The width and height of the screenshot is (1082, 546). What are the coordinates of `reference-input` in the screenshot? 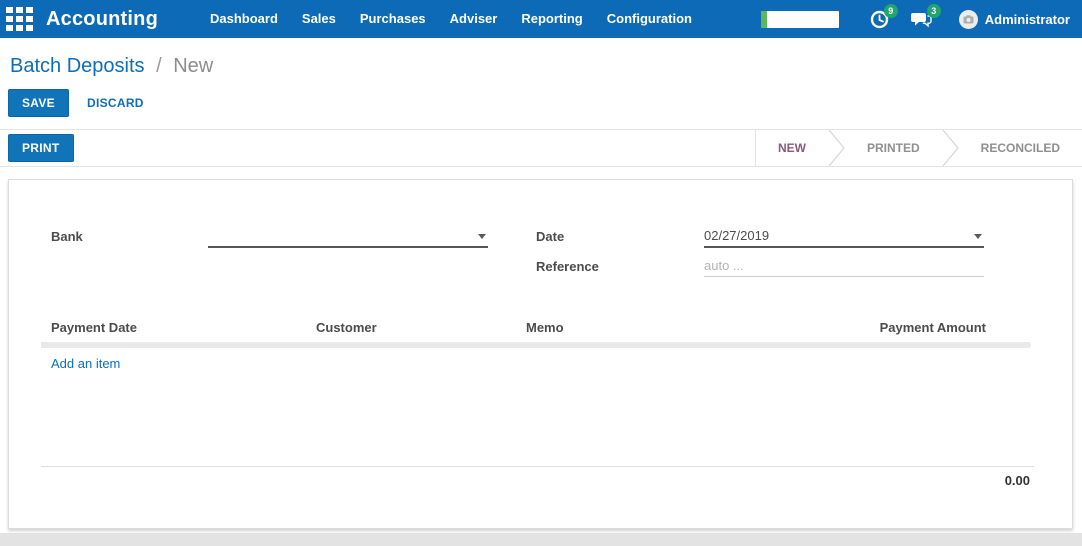 It's located at (844, 266).